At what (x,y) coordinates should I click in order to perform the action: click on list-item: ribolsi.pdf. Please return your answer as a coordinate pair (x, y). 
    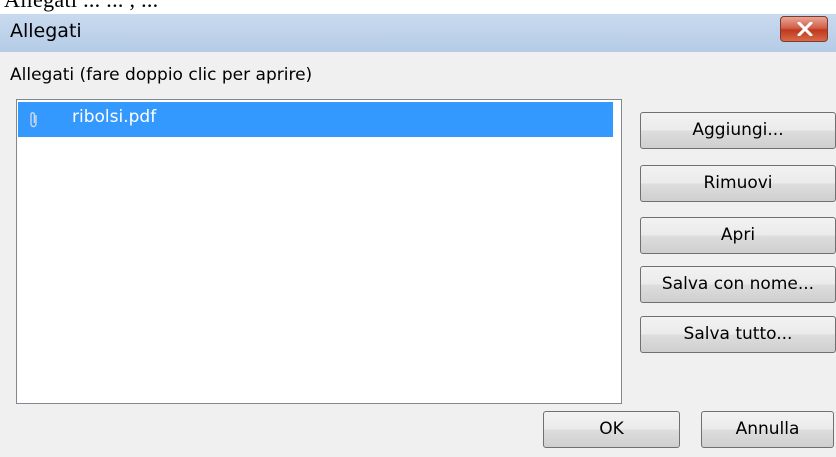
    Looking at the image, I should click on (315, 119).